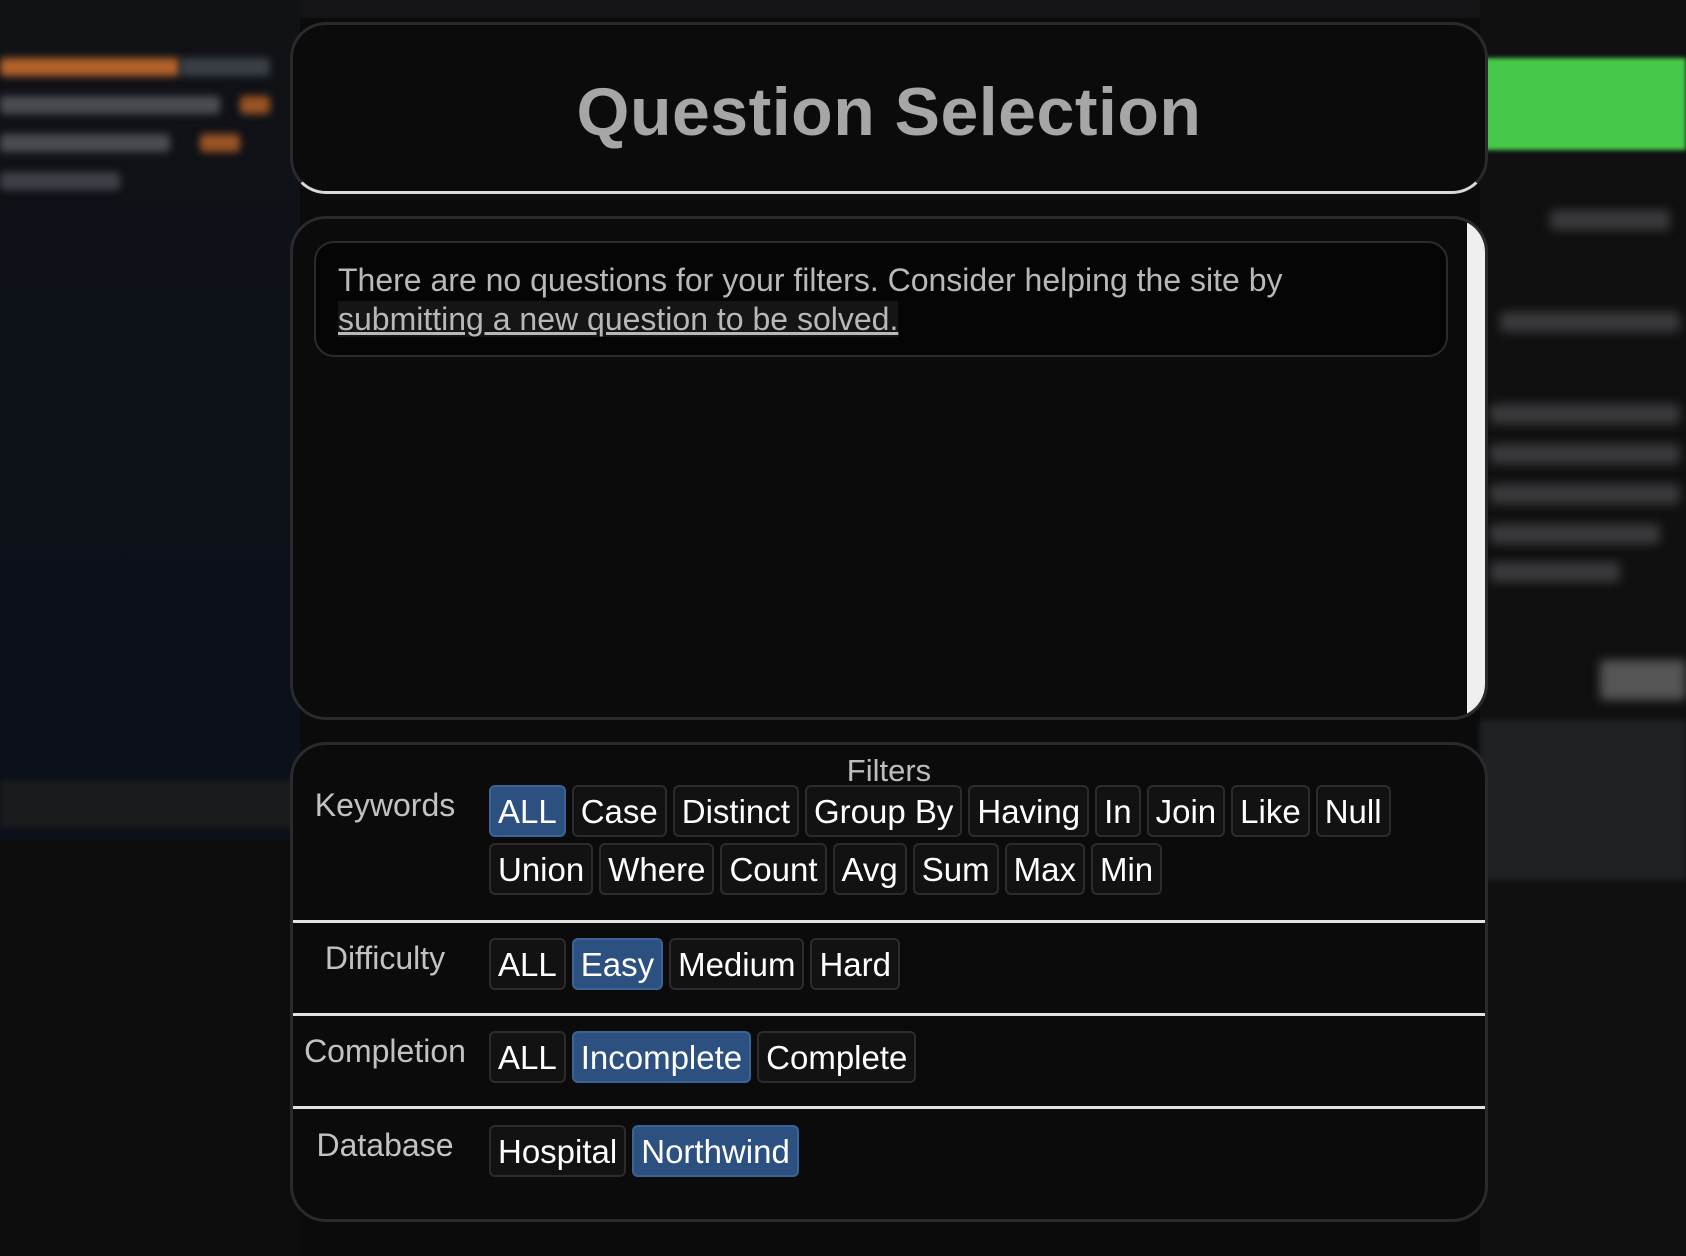 The height and width of the screenshot is (1256, 1686). What do you see at coordinates (969, 1151) in the screenshot?
I see `database-chips: Hospital Northwind` at bounding box center [969, 1151].